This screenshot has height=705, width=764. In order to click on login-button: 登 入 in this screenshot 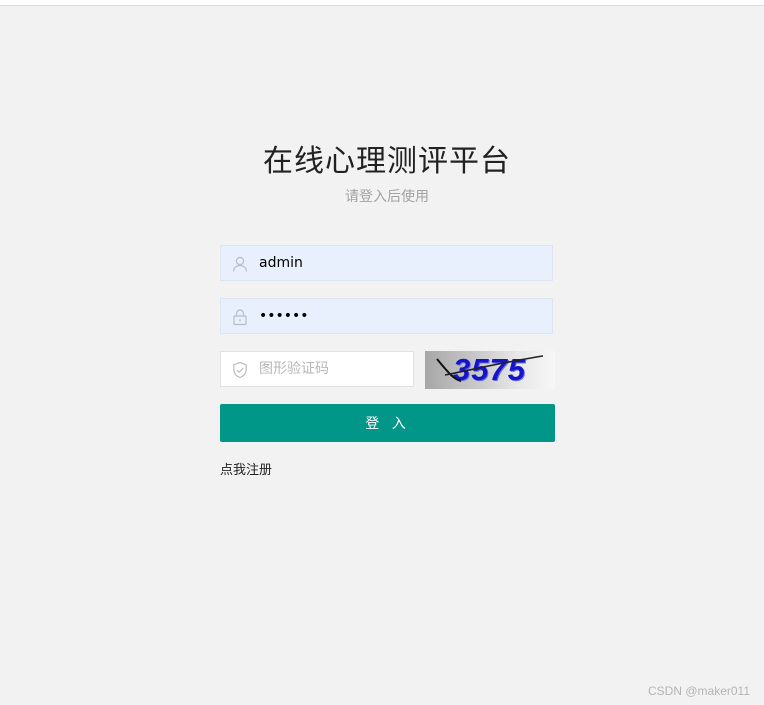, I will do `click(387, 423)`.